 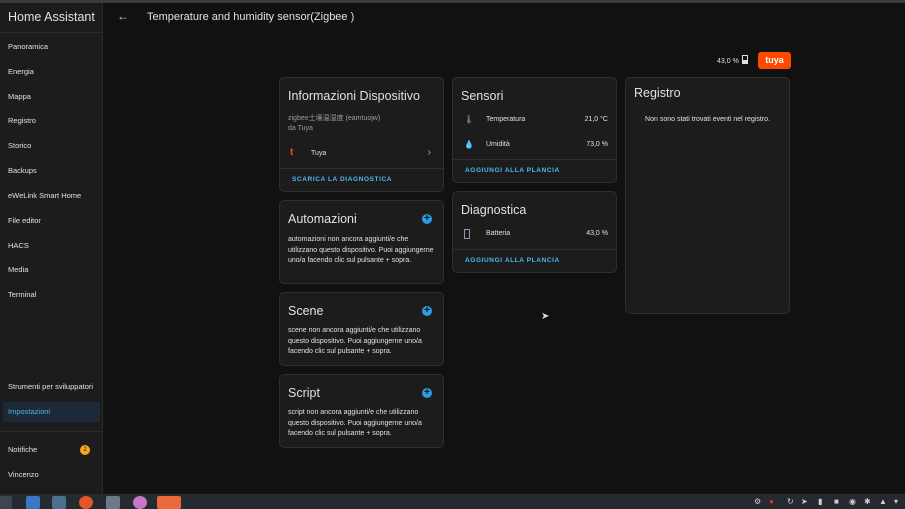 What do you see at coordinates (427, 311) in the screenshot?
I see `add-scene-button: +` at bounding box center [427, 311].